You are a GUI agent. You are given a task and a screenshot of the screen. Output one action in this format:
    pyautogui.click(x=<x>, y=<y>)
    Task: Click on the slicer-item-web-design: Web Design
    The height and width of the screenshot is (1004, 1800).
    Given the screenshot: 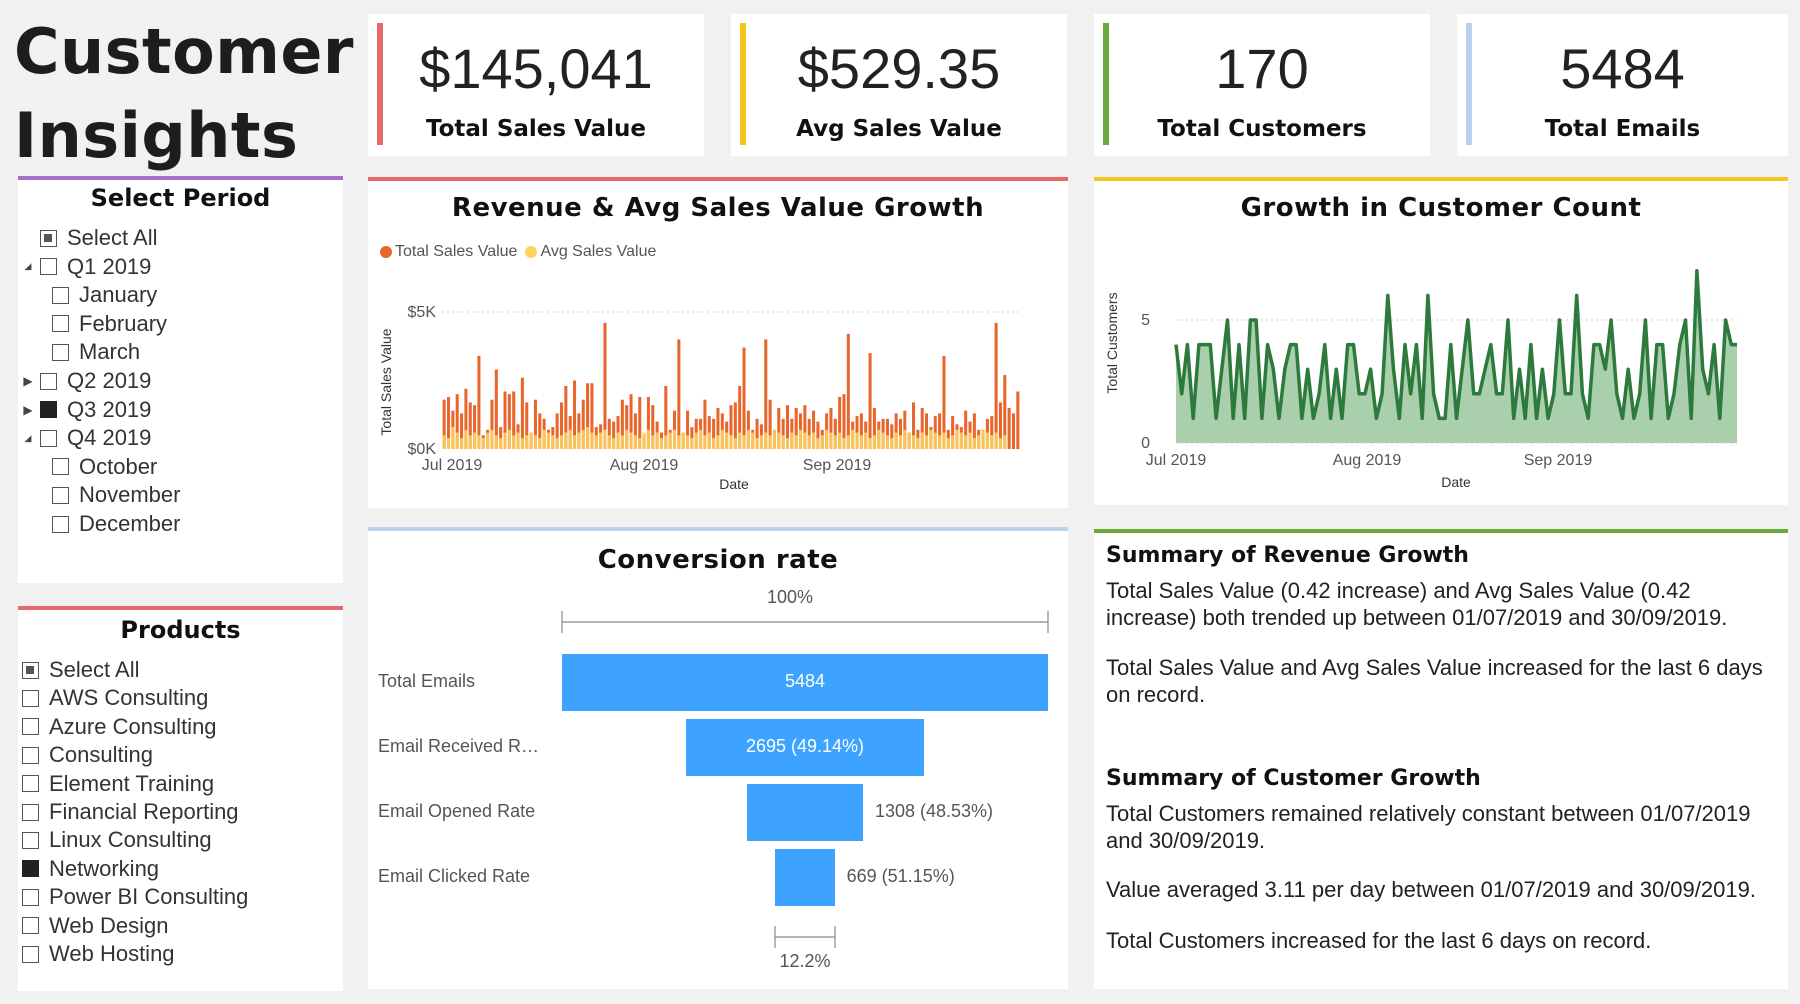 What is the action you would take?
    pyautogui.click(x=95, y=926)
    